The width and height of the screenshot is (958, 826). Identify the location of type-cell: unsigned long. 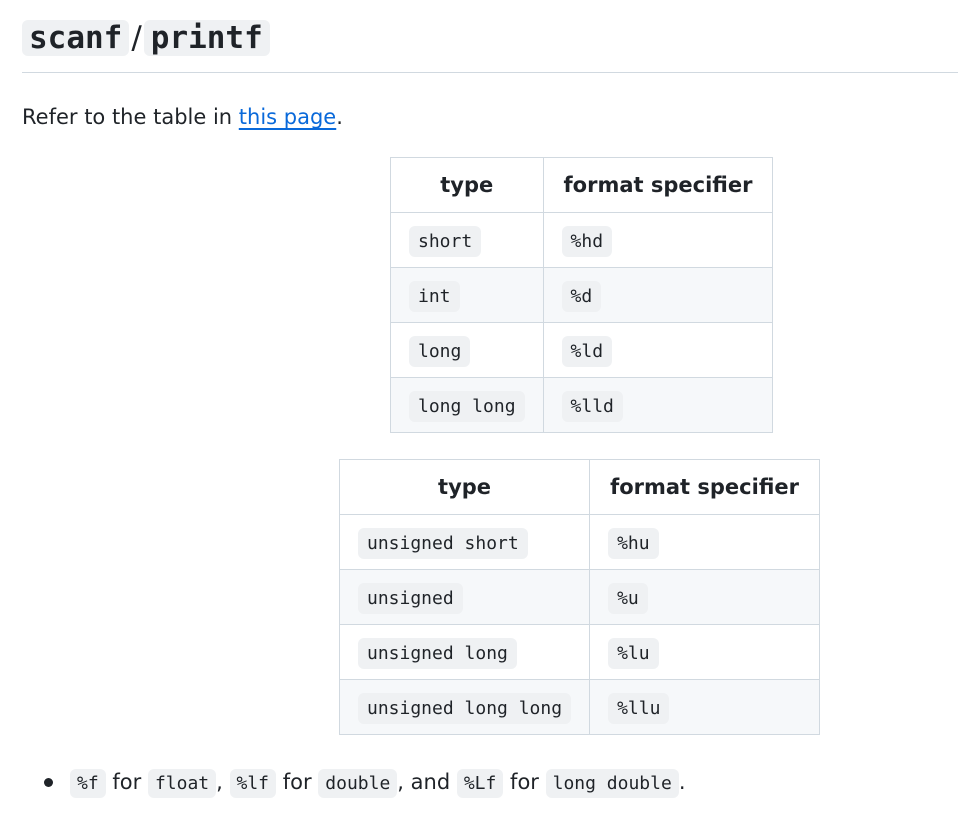
(464, 652).